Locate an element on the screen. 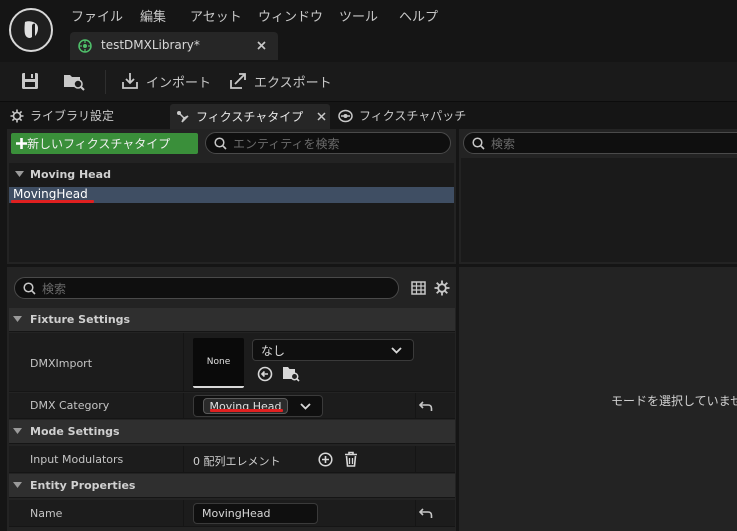  section-entity-properties: Entity Properties is located at coordinates (232, 486).